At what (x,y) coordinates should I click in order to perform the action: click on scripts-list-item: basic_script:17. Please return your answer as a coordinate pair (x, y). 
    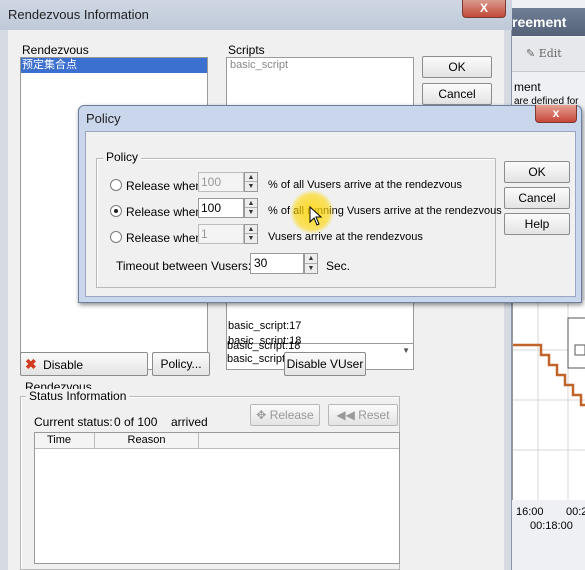
    Looking at the image, I should click on (264, 326).